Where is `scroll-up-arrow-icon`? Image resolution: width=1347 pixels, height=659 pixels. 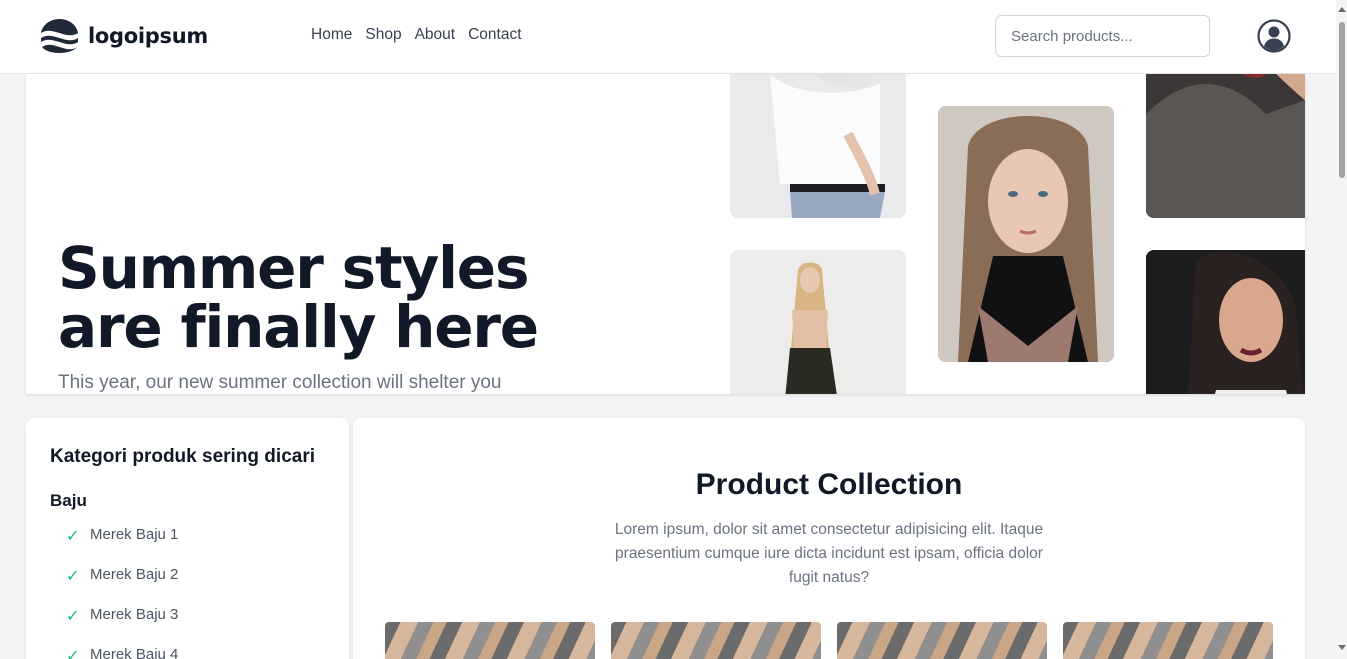 scroll-up-arrow-icon is located at coordinates (1342, 9).